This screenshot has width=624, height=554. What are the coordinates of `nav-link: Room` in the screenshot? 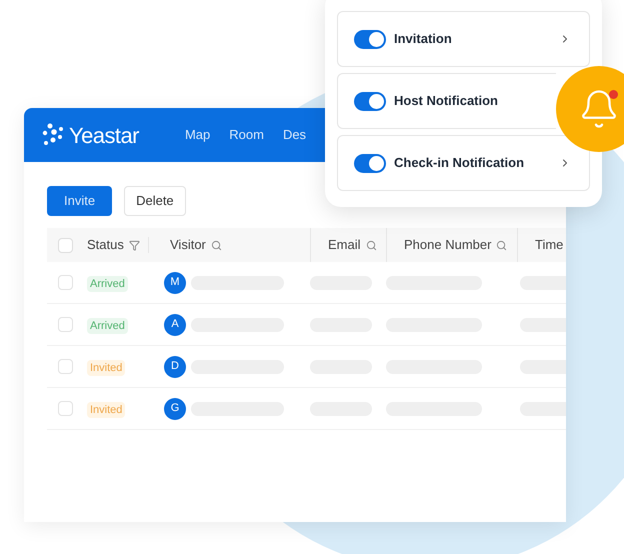 It's located at (246, 135).